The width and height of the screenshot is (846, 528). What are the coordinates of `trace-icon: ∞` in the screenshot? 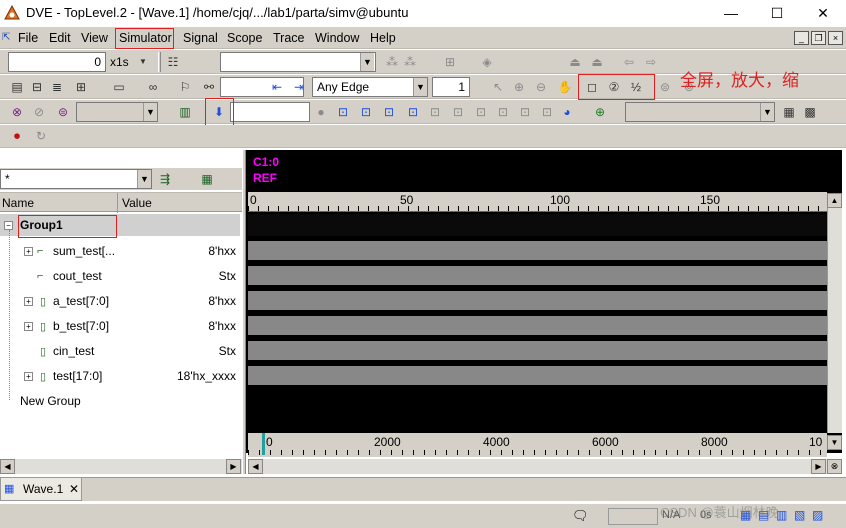 It's located at (153, 87).